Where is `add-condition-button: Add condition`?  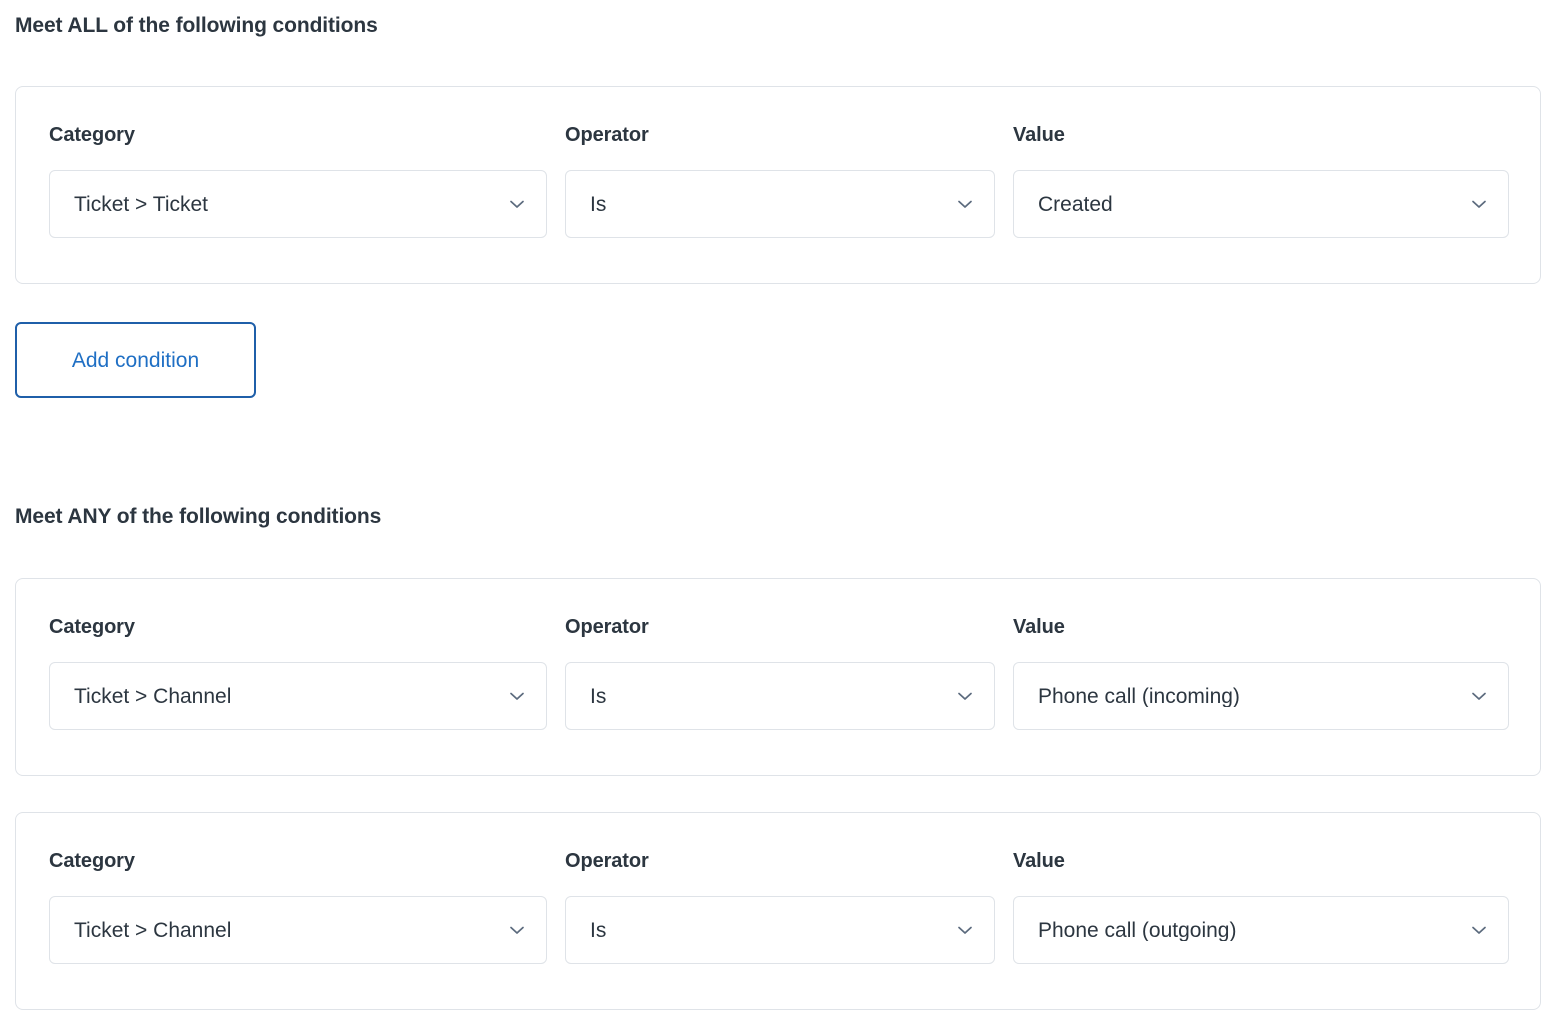 add-condition-button: Add condition is located at coordinates (135, 360).